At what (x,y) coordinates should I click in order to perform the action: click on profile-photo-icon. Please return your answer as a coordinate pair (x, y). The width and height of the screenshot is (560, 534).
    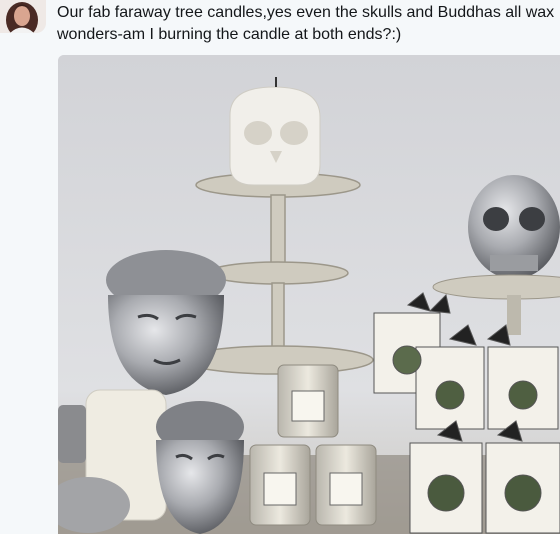
    Looking at the image, I should click on (23, 16).